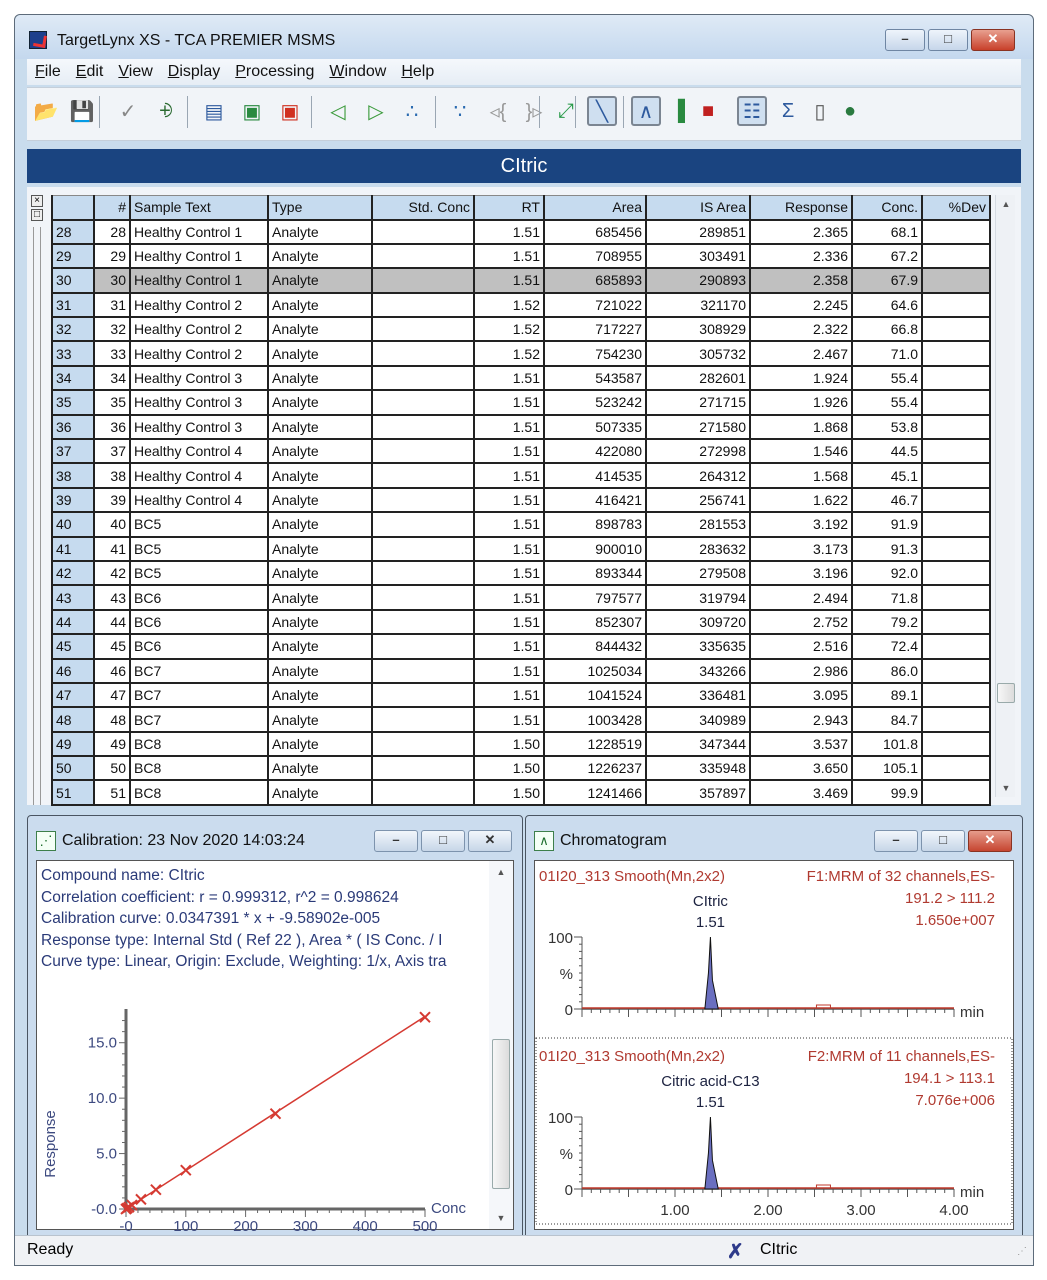  I want to click on table-row: 41 41 BC5 Analyte 1.51 900010 283632 3.173 91.3, so click(521, 548).